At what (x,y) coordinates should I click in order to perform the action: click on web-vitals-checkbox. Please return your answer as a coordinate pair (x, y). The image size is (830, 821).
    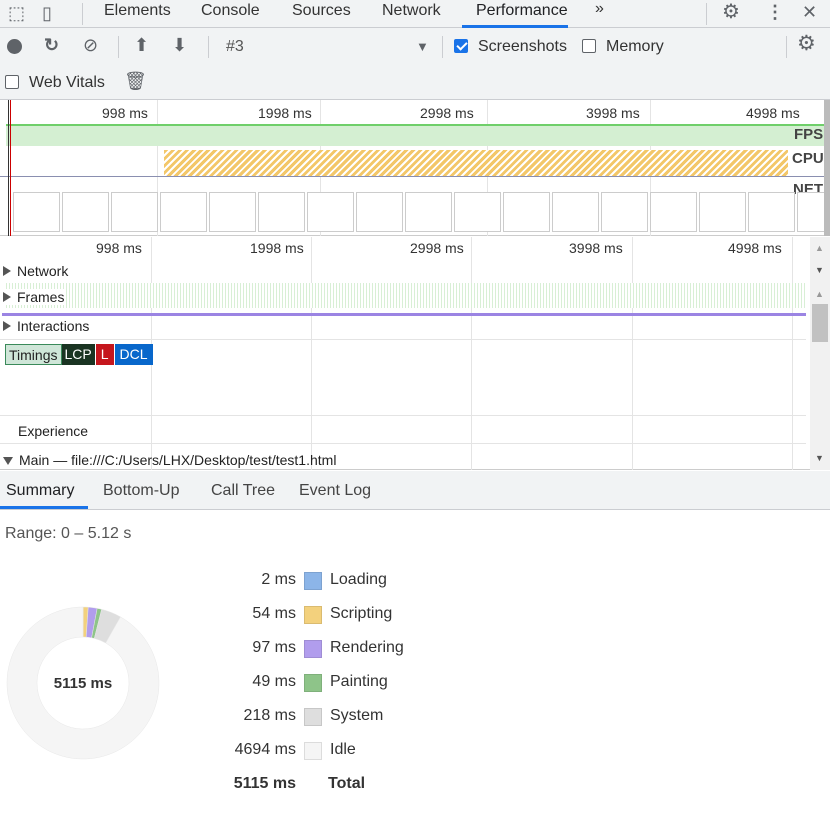
    Looking at the image, I should click on (12, 82).